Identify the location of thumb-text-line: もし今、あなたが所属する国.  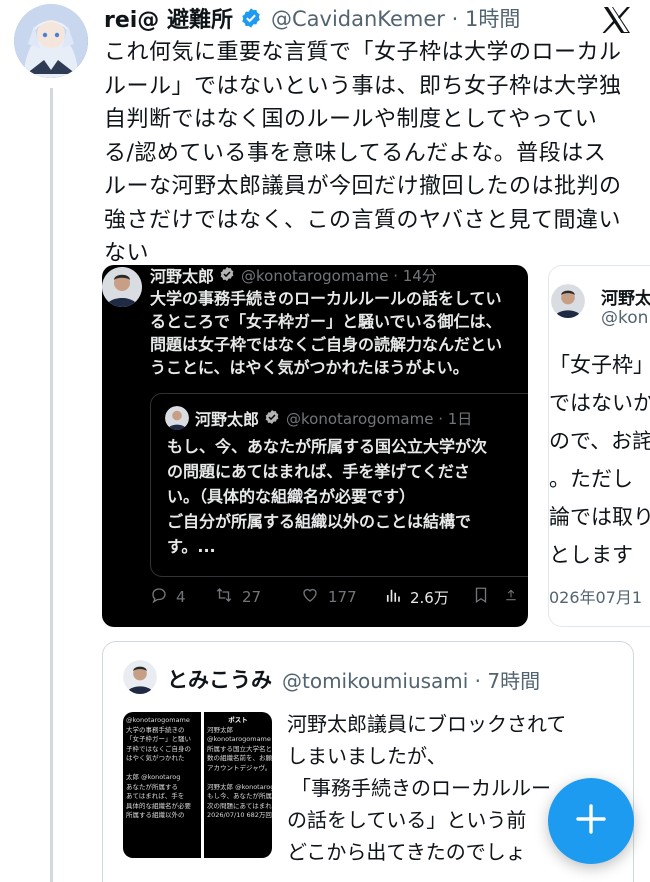
(239, 796).